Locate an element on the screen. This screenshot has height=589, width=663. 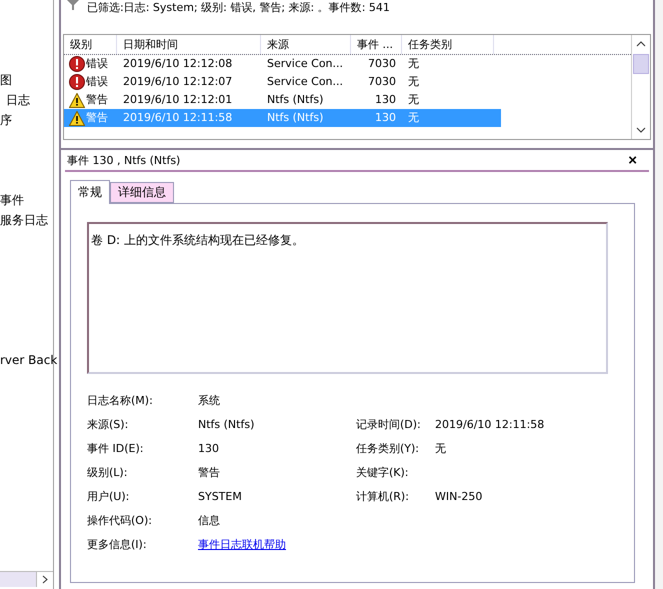
event-row: 警告 2019/6/10 12:12:01 Ntfs (Ntfs) 130 无 is located at coordinates (282, 100).